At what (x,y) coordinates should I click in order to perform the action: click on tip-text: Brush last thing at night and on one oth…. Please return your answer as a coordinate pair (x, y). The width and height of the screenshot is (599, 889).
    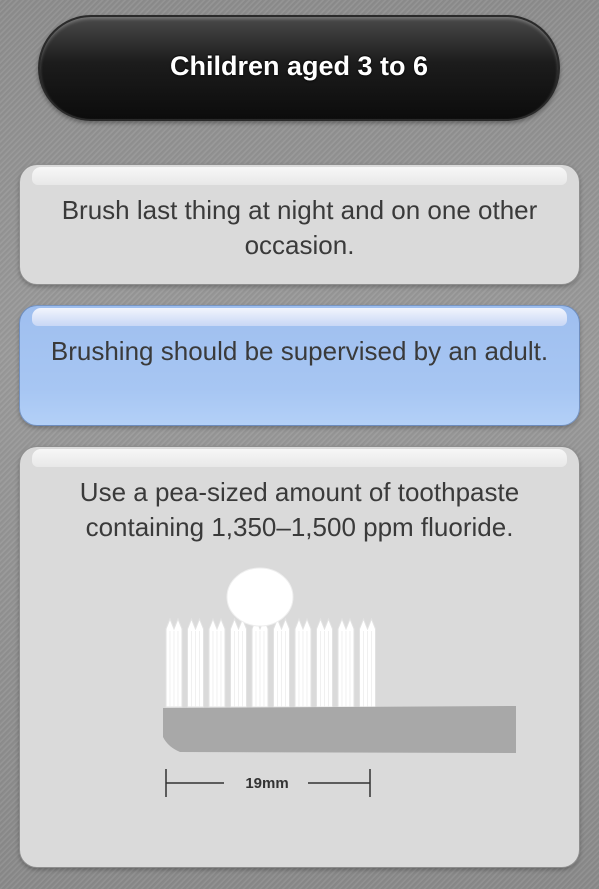
    Looking at the image, I should click on (299, 227).